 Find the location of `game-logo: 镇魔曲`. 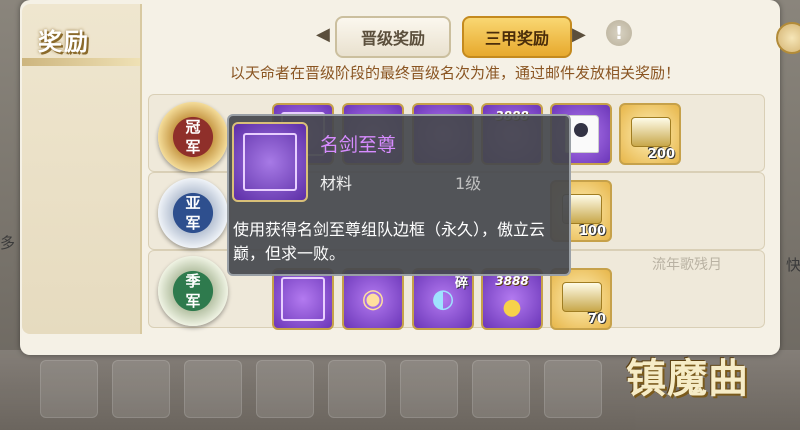

game-logo: 镇魔曲 is located at coordinates (687, 379).